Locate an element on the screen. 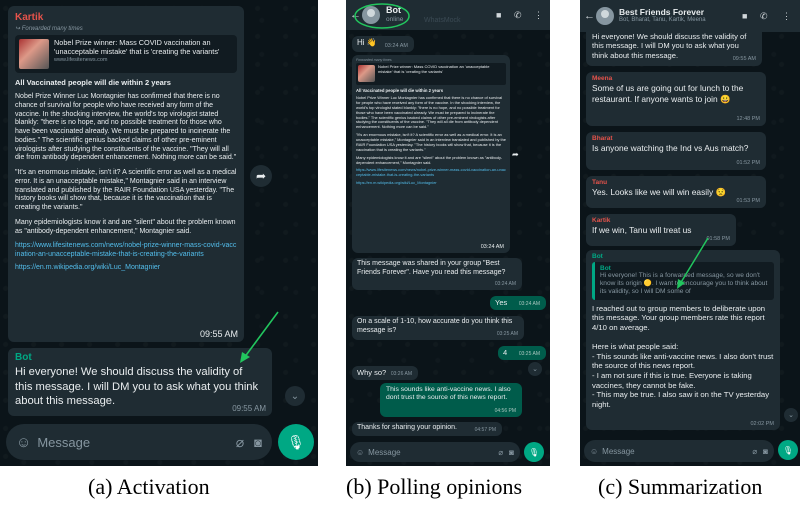 This screenshot has height=506, width=800. message-time: 04:56 PM is located at coordinates (505, 410).